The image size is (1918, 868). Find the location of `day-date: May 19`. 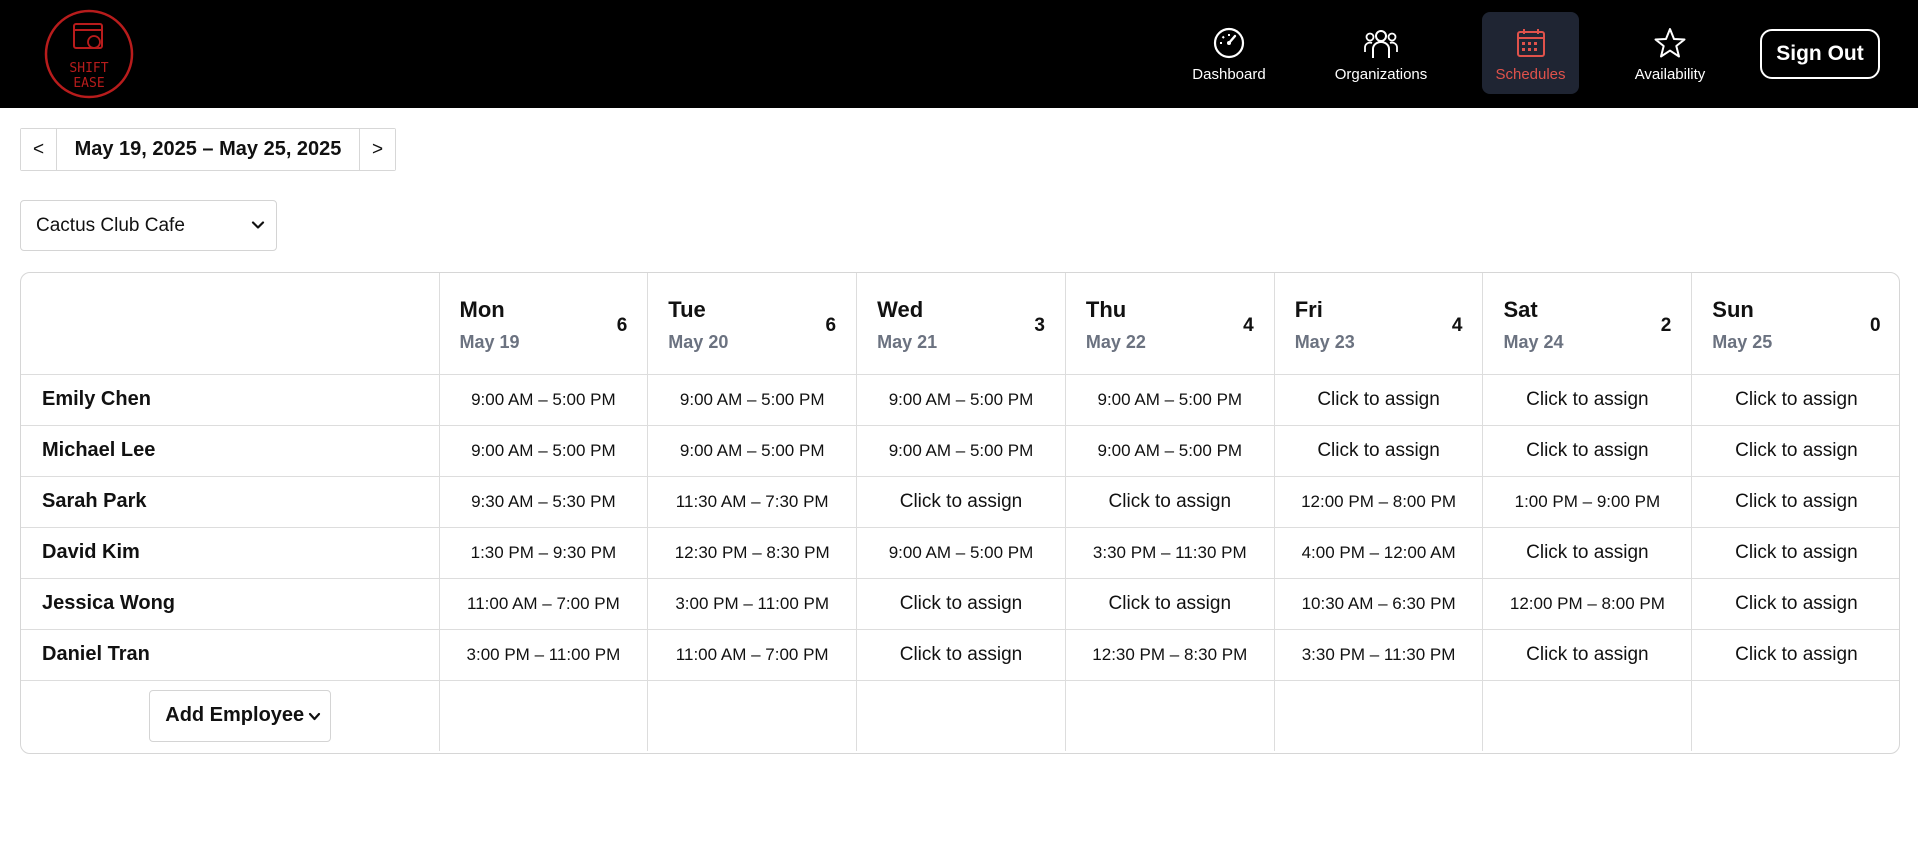

day-date: May 19 is located at coordinates (489, 342).